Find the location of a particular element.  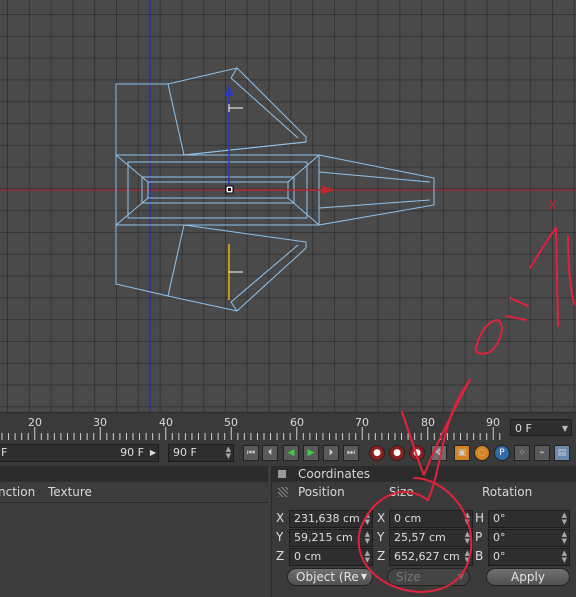

rotation-key-icon: ◌ is located at coordinates (482, 453).